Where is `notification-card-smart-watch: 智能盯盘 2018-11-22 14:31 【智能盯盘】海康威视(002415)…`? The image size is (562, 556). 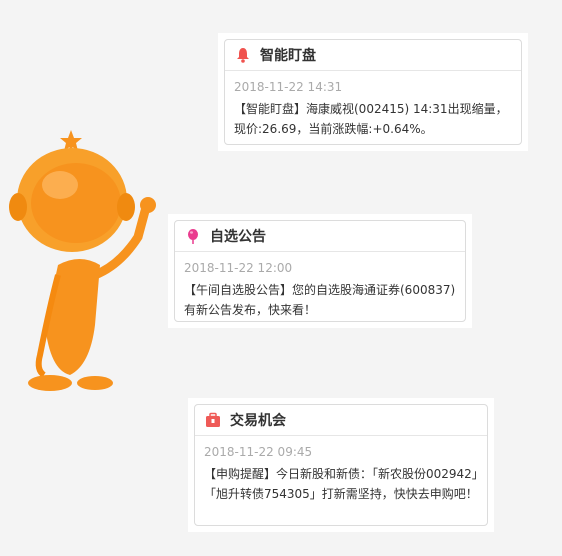
notification-card-smart-watch: 智能盯盘 2018-11-22 14:31 【智能盯盘】海康威视(002415)… is located at coordinates (373, 92).